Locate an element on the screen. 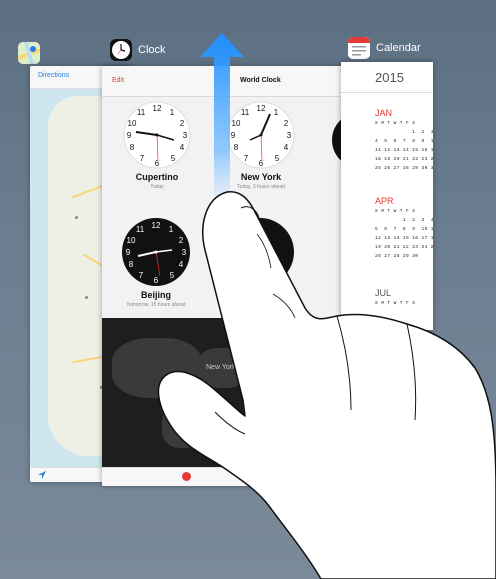 The image size is (496, 579). week-row: 4 5 6 7 8 9 10 is located at coordinates (404, 141).